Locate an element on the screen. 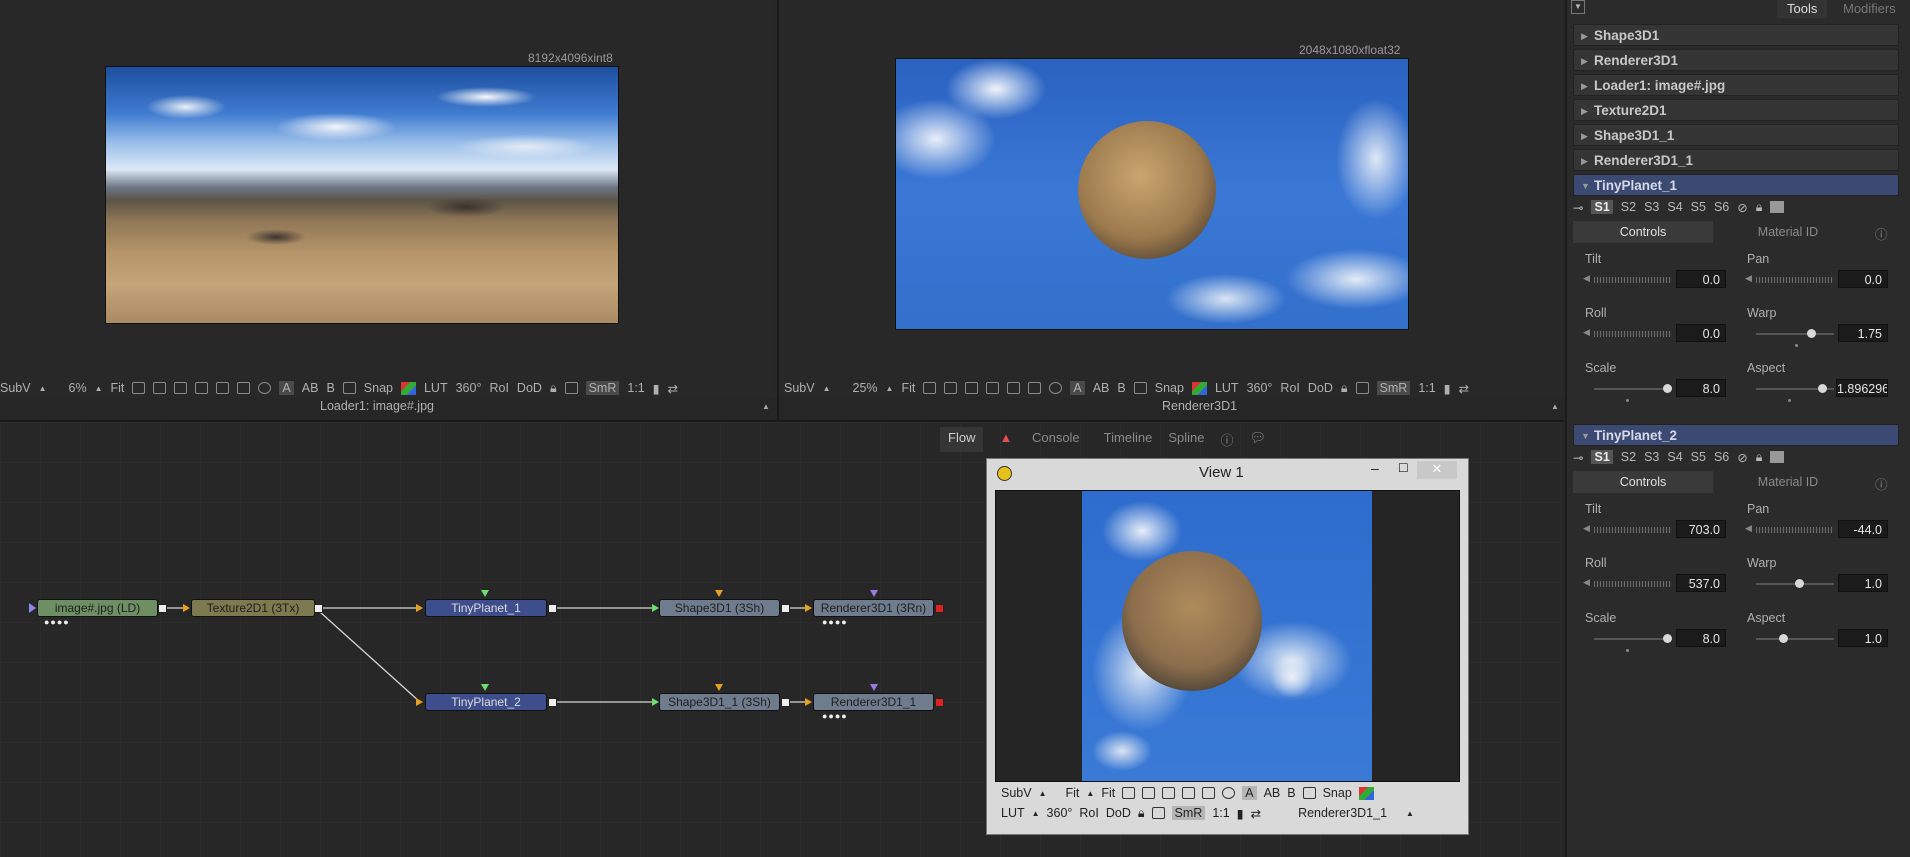 This screenshot has height=857, width=1910. warp-value: 1.0 is located at coordinates (1863, 583).